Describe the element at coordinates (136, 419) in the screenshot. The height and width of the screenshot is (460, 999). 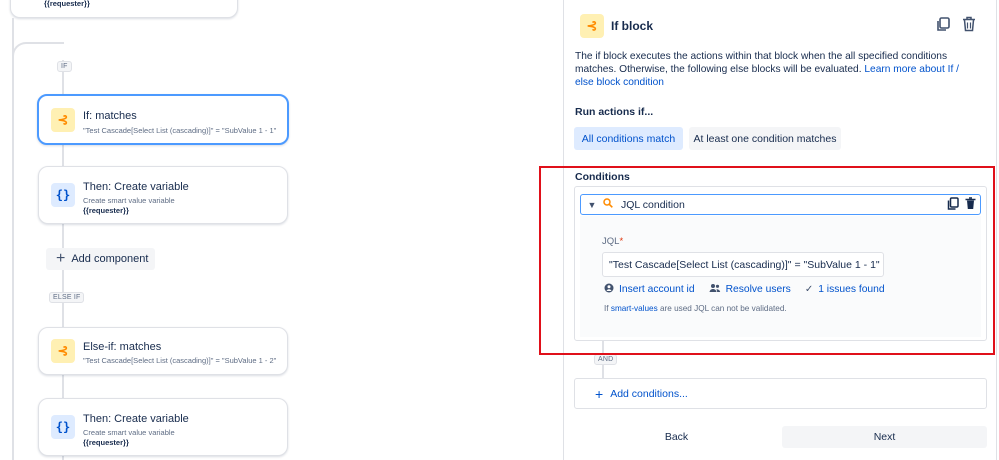
I see `then-card-2-title: Then: Create variable` at that location.